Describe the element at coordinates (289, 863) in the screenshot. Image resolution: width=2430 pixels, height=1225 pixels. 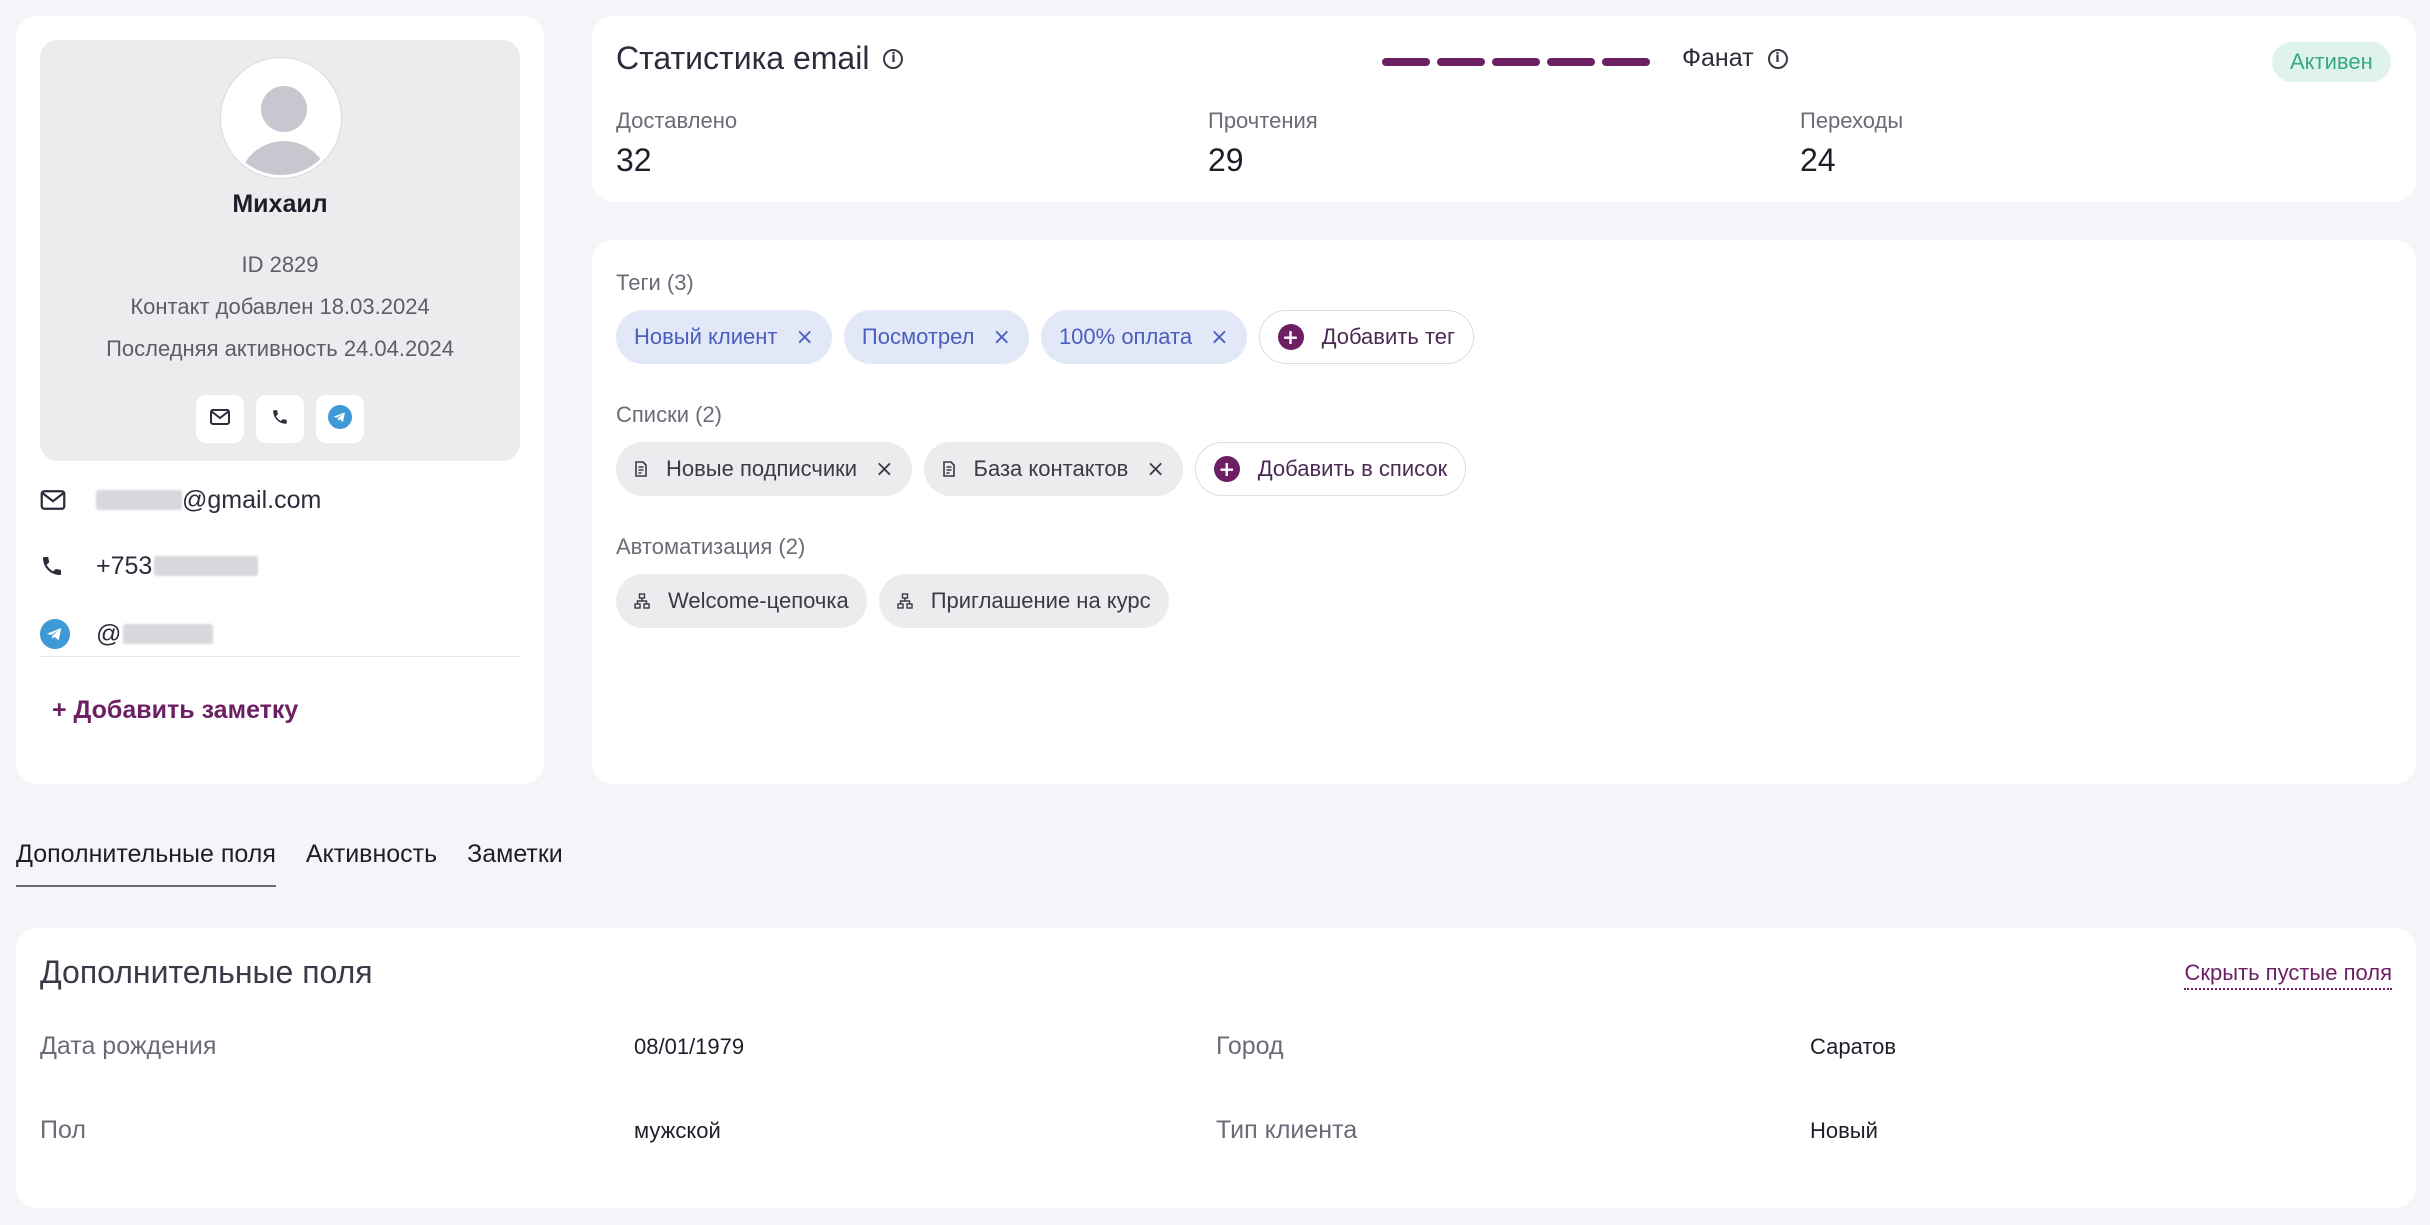
I see `tab-bar: Дополнительные поля Активность Заметки` at that location.